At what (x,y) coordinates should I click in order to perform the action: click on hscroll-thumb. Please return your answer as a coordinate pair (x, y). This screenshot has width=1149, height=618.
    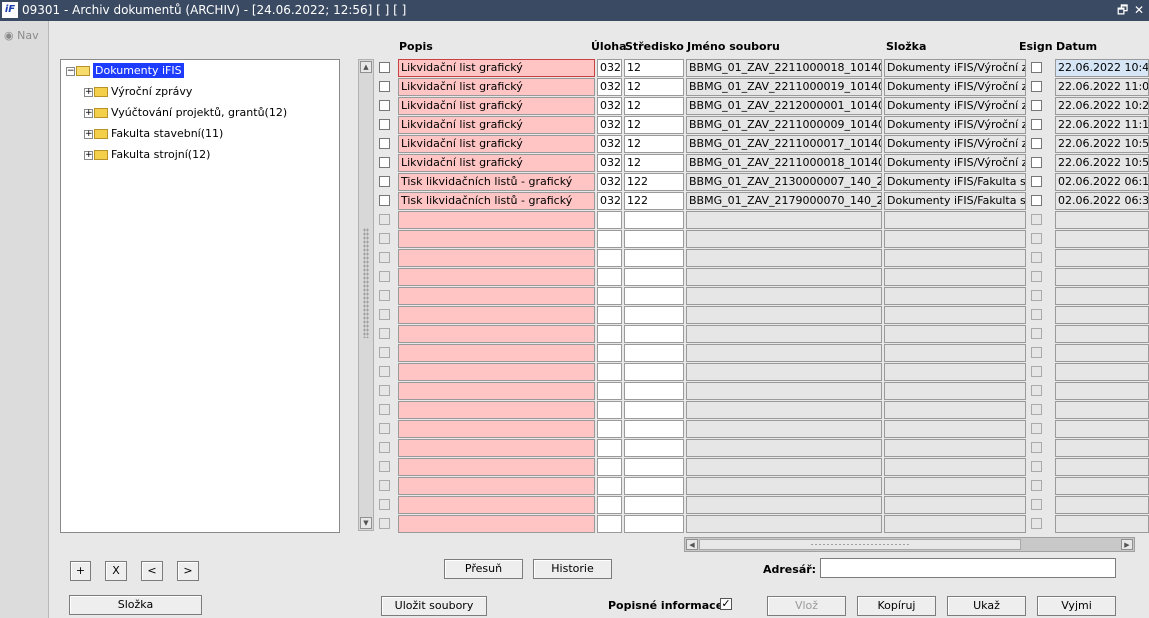
    Looking at the image, I should click on (860, 544).